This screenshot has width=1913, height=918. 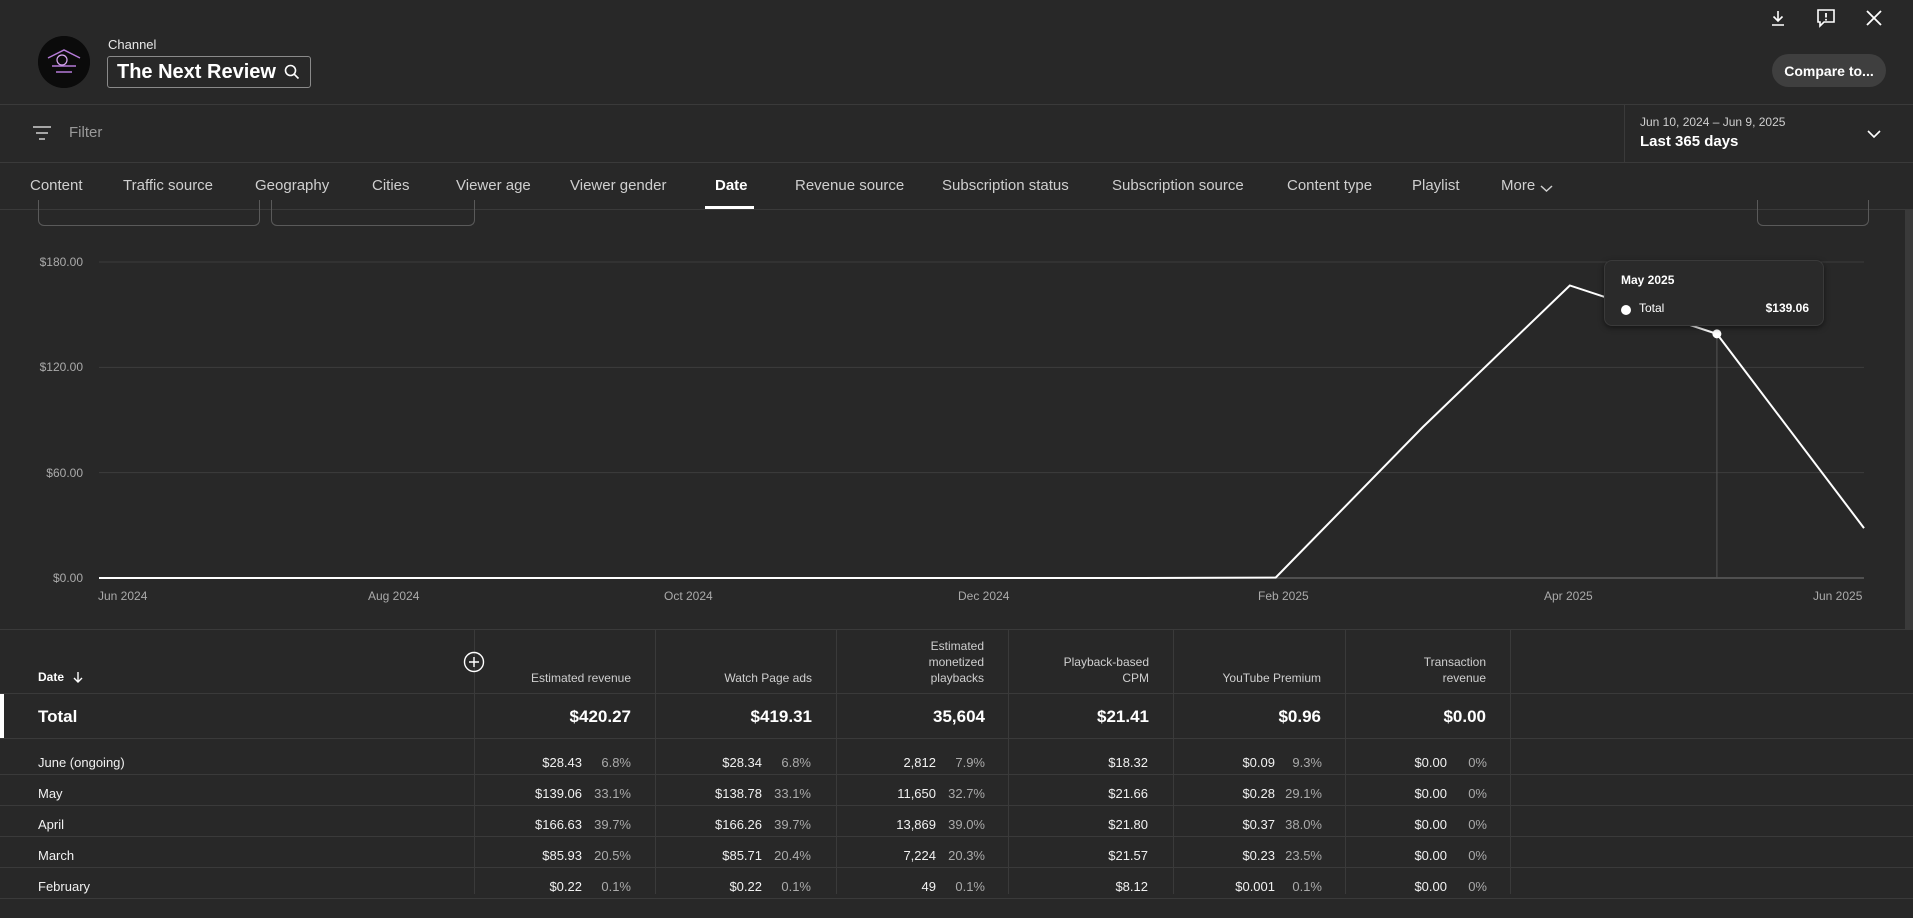 What do you see at coordinates (562, 855) in the screenshot?
I see `cell-value: $85.93` at bounding box center [562, 855].